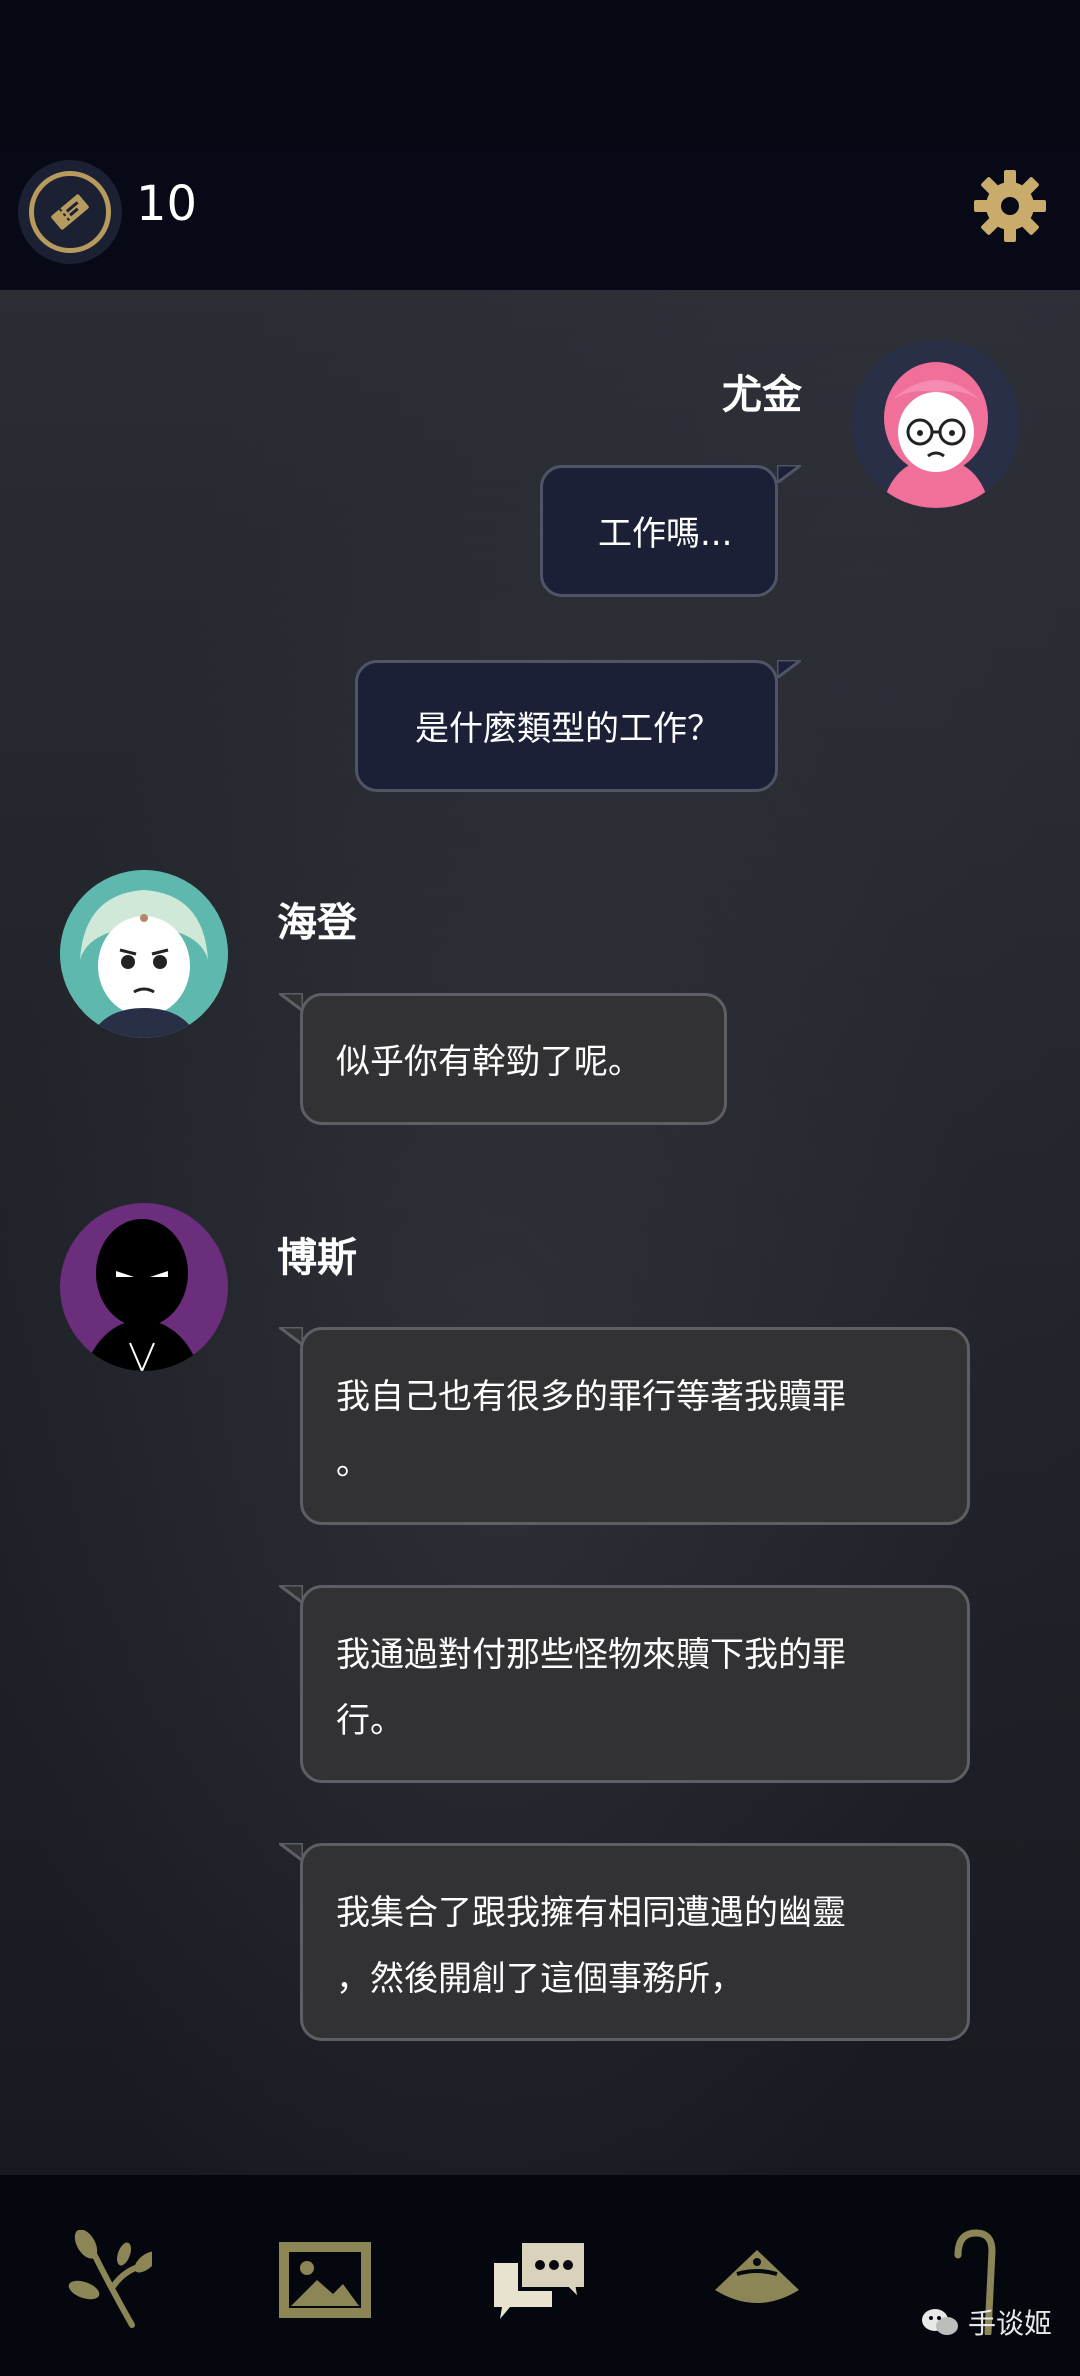  I want to click on message-bubble-boss-1: 我自己也有很多的罪行等著我贖罪 。, so click(624, 1426).